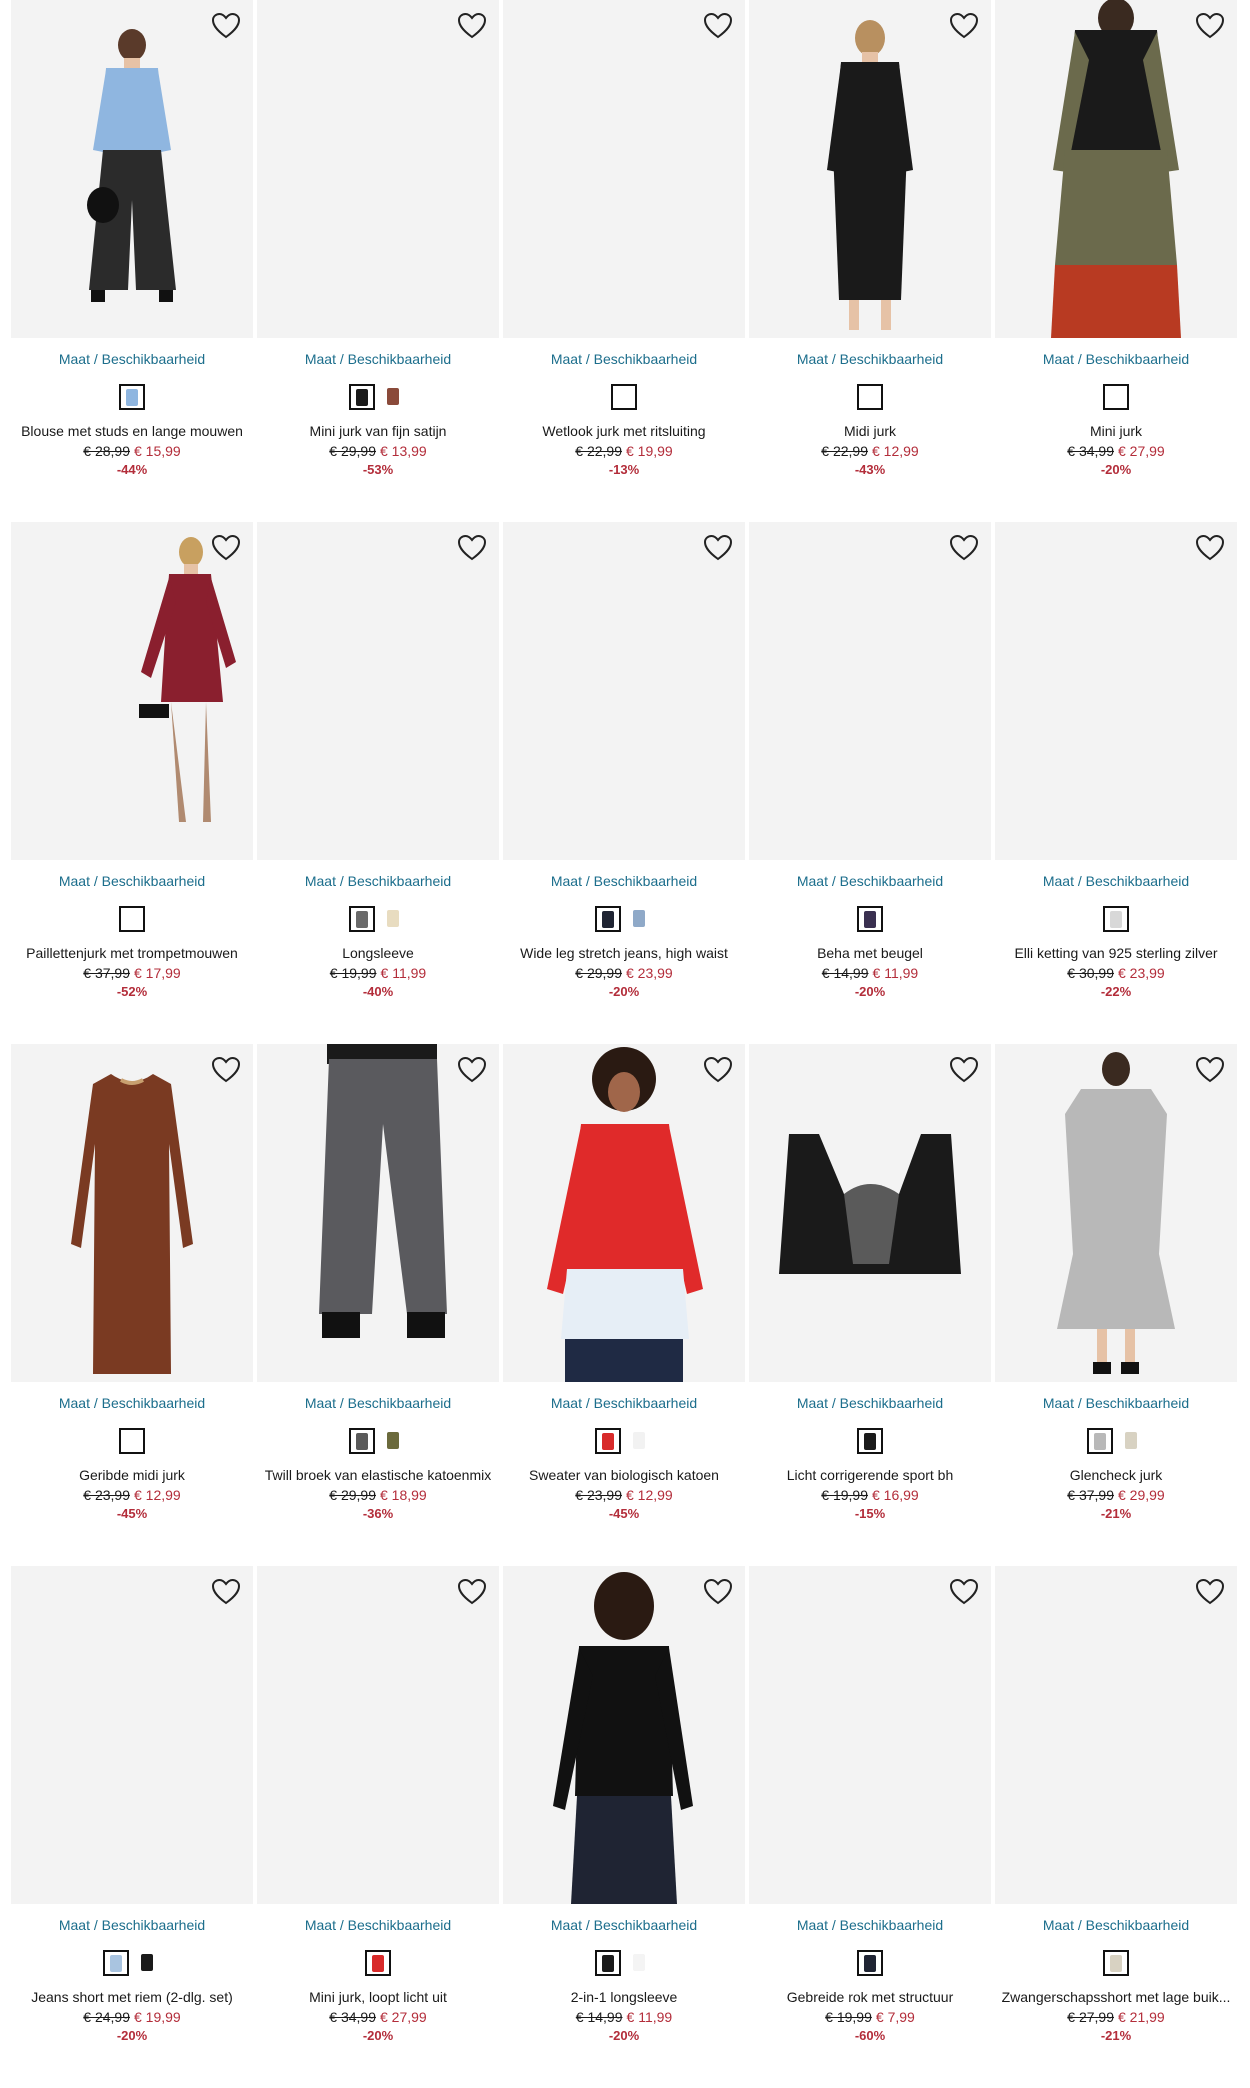 This screenshot has height=2088, width=1250. Describe the element at coordinates (132, 1475) in the screenshot. I see `product-name: Geribde midi jurk` at that location.